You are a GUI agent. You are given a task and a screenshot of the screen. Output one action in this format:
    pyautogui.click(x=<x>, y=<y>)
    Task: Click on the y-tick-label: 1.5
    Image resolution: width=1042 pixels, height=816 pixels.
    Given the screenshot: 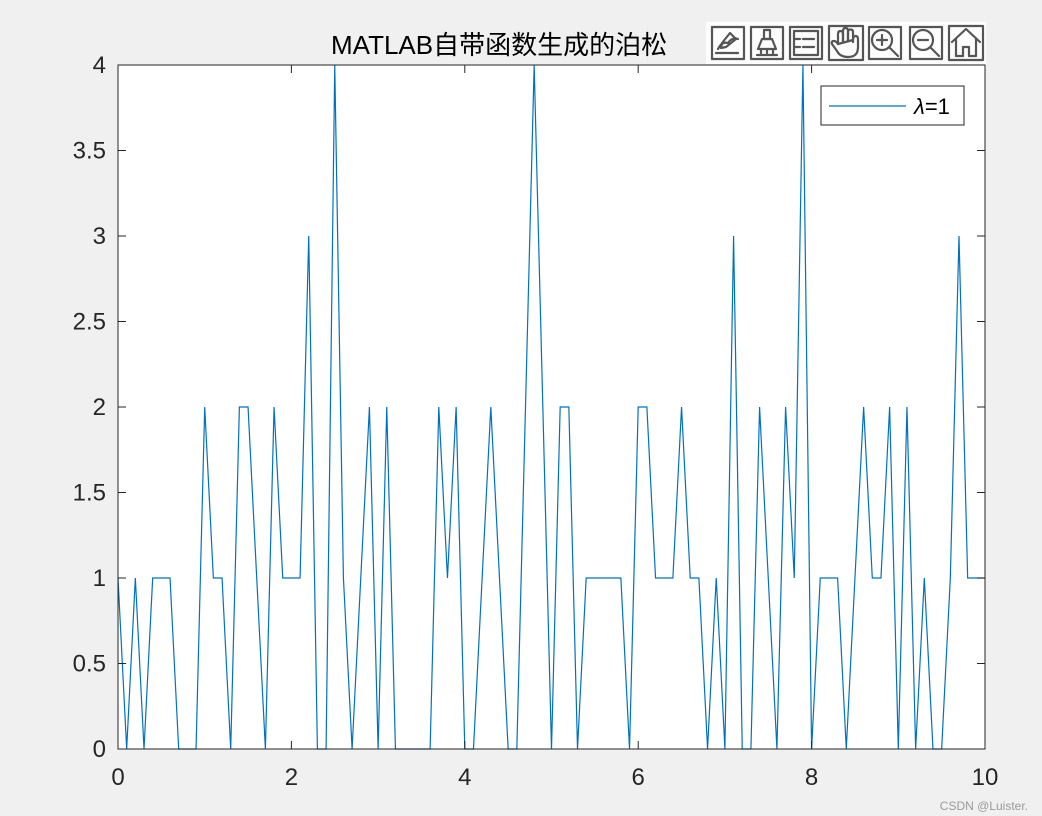 What is the action you would take?
    pyautogui.click(x=89, y=493)
    